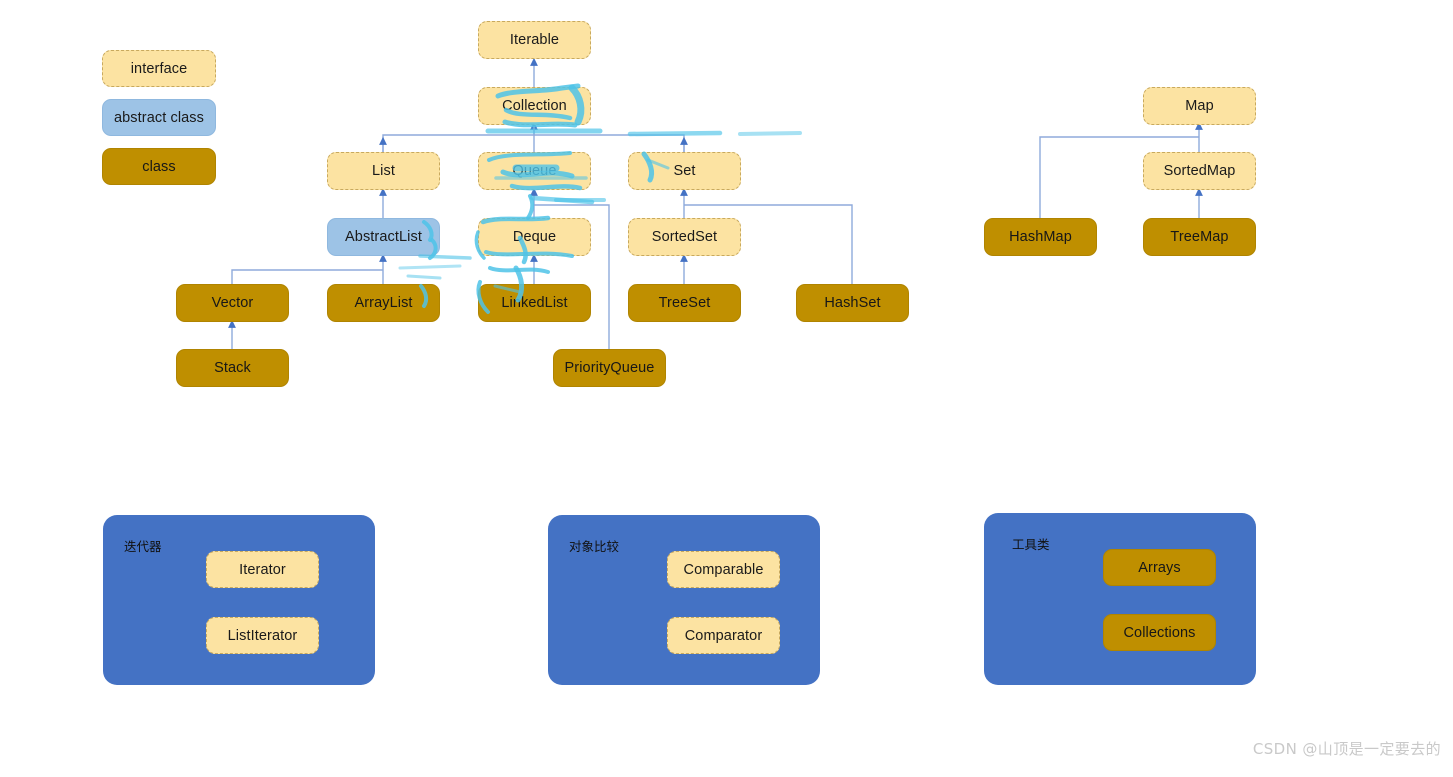 This screenshot has width=1453, height=777. I want to click on legend-abstract-class: abstract class, so click(159, 117).